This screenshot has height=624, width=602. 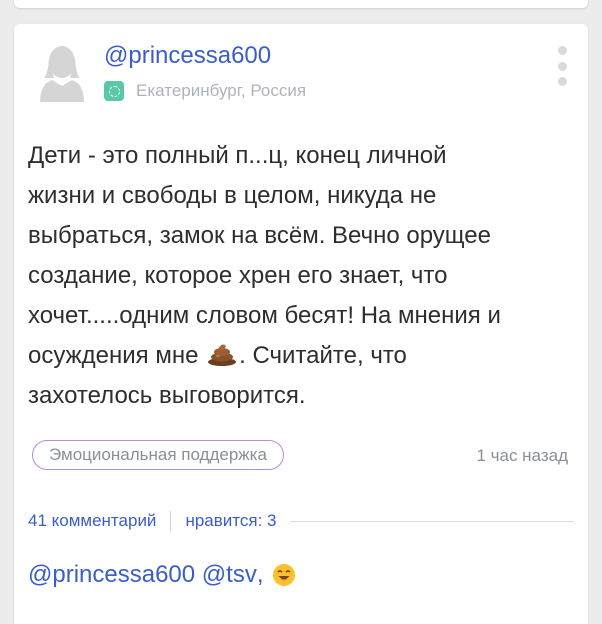 I want to click on reply-author-link: @princessa600, so click(x=111, y=575).